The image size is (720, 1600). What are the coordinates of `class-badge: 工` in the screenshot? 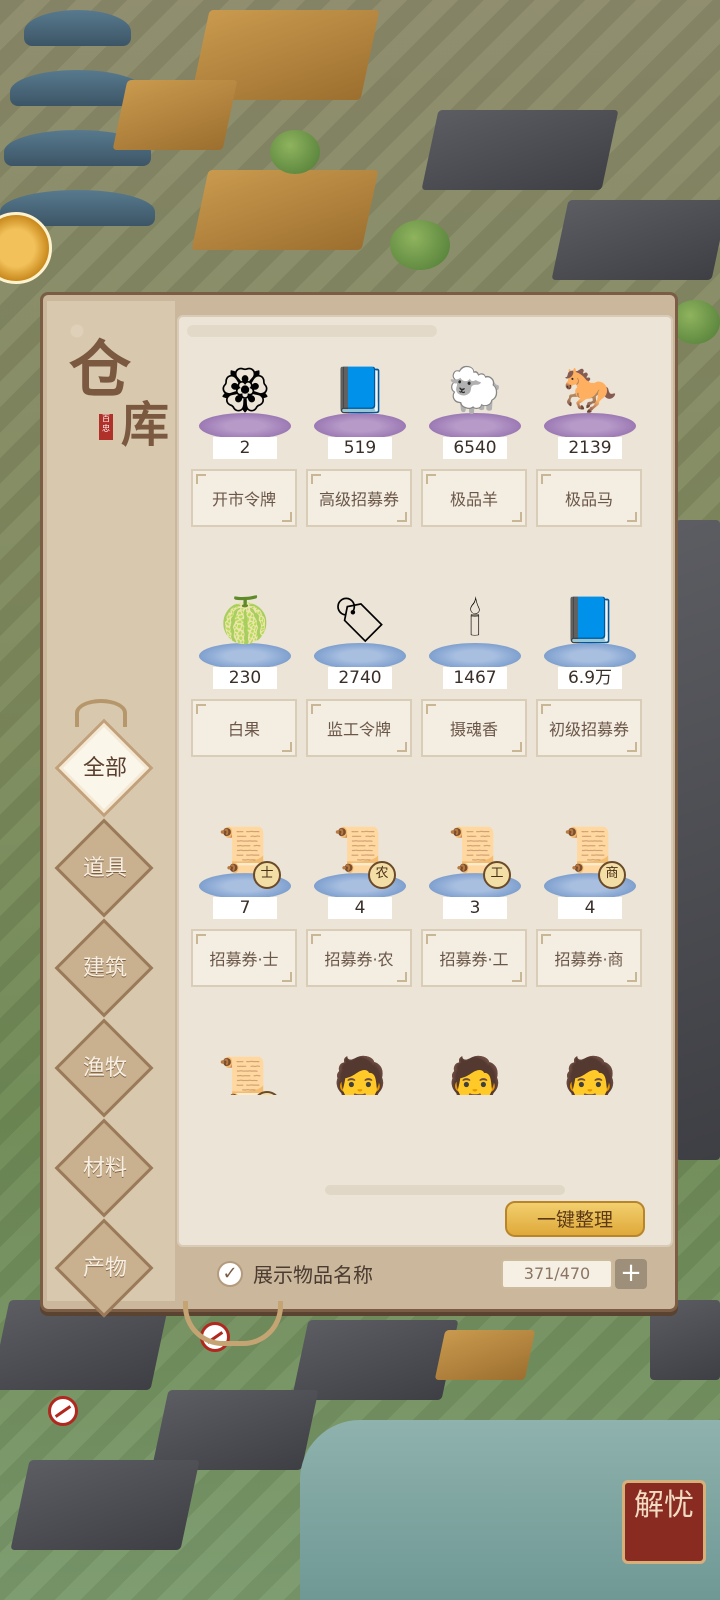 It's located at (497, 875).